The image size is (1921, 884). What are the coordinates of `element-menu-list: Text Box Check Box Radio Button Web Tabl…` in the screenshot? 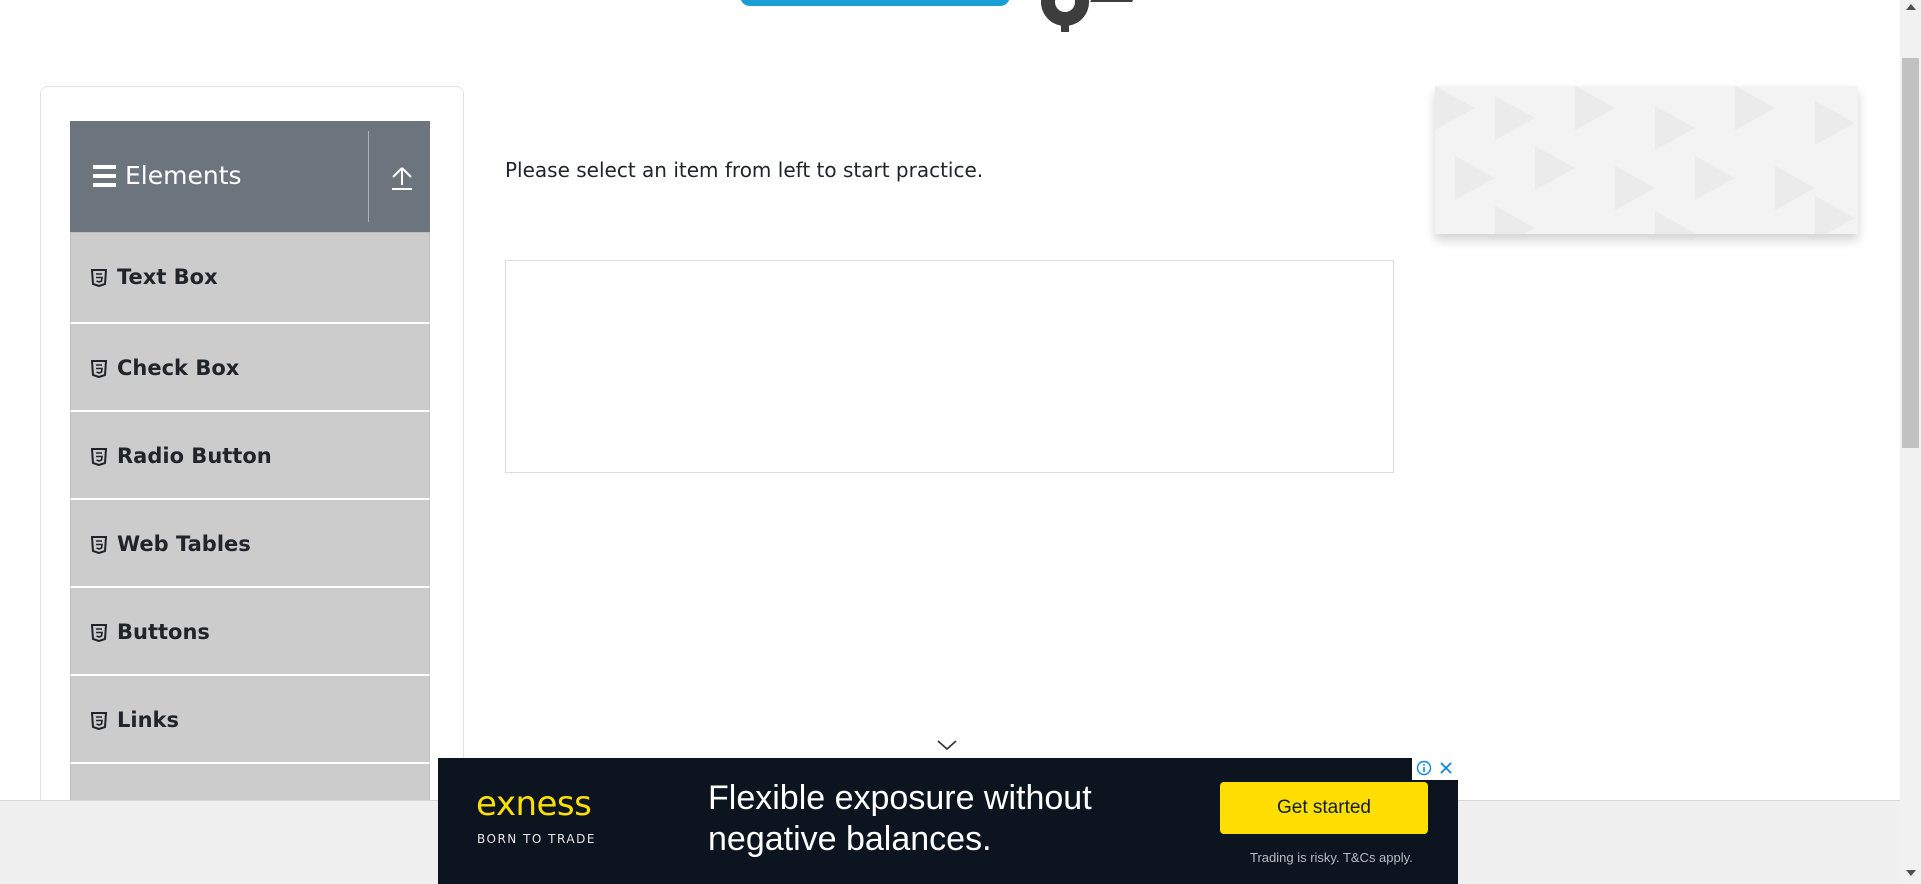 It's located at (250, 541).